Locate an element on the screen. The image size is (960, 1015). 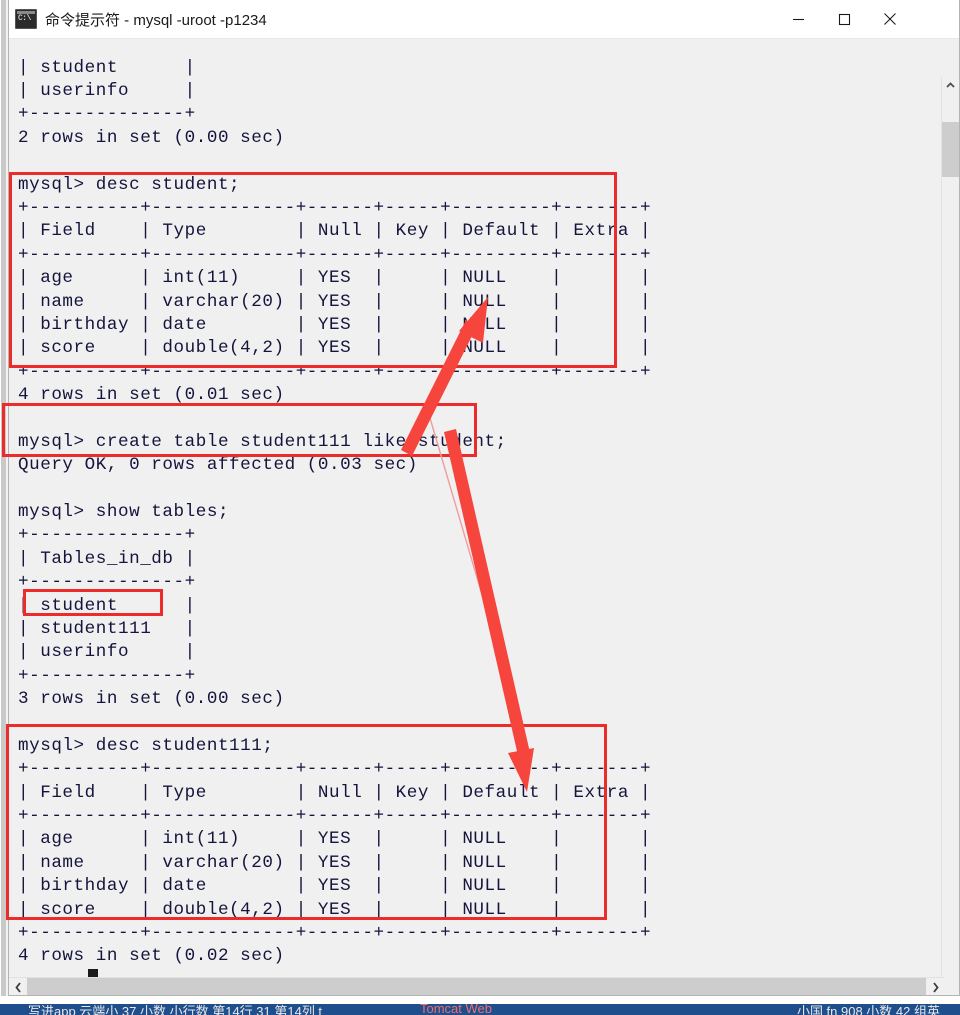
scroll-right-arrow-icon is located at coordinates (935, 986).